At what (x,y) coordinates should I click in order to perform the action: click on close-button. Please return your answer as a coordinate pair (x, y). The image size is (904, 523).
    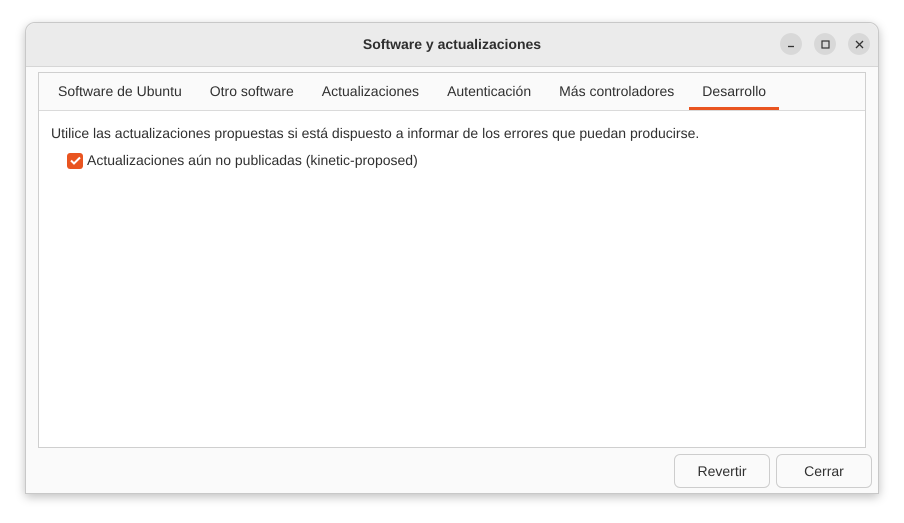
    Looking at the image, I should click on (859, 44).